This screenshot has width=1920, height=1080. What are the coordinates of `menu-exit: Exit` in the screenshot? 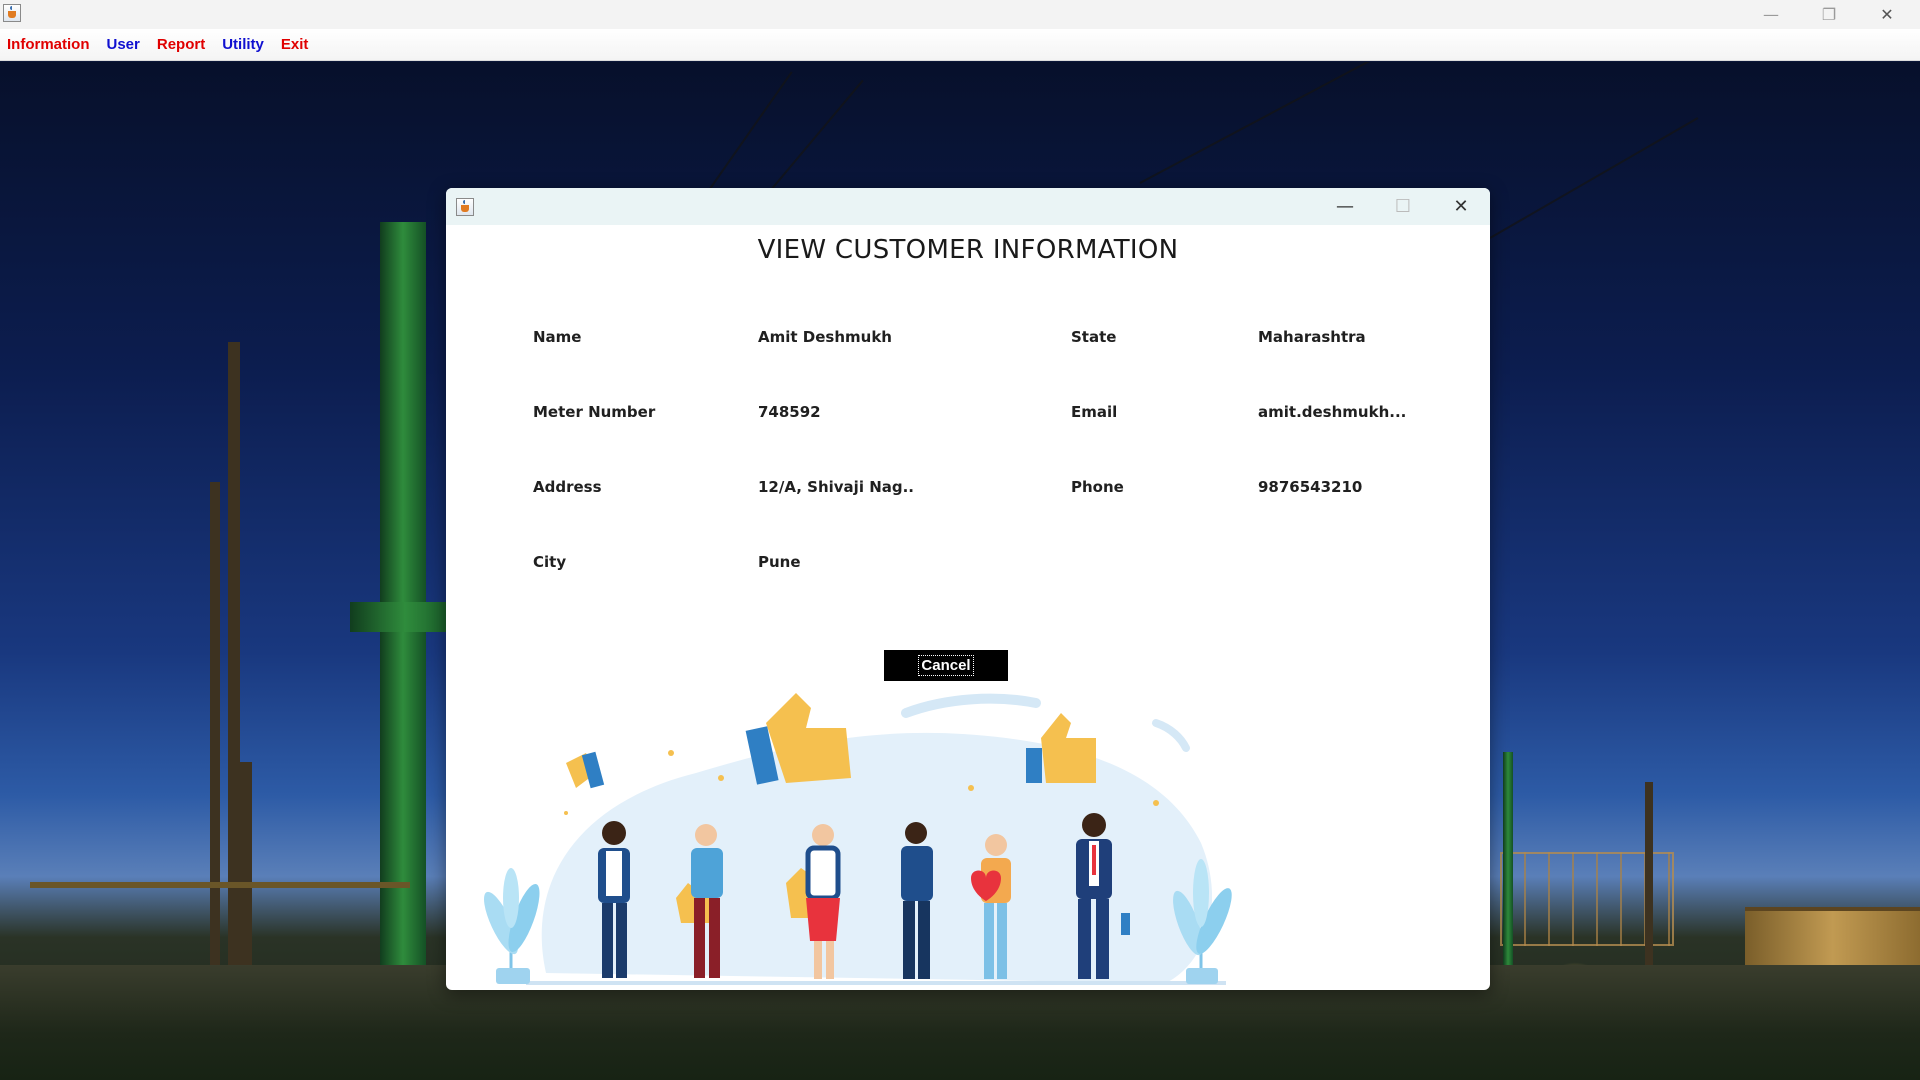 It's located at (295, 44).